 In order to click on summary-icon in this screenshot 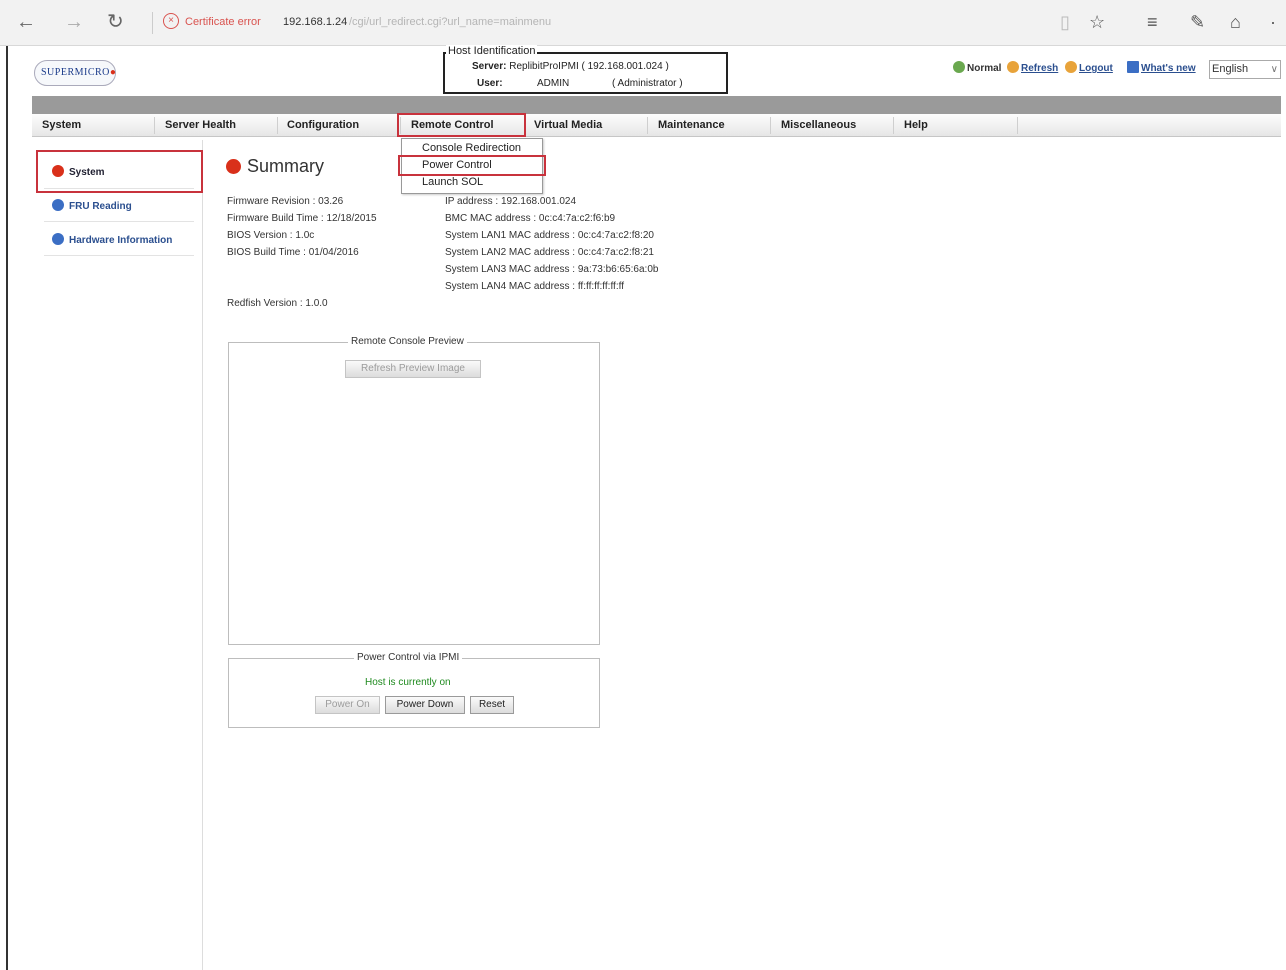, I will do `click(233, 166)`.